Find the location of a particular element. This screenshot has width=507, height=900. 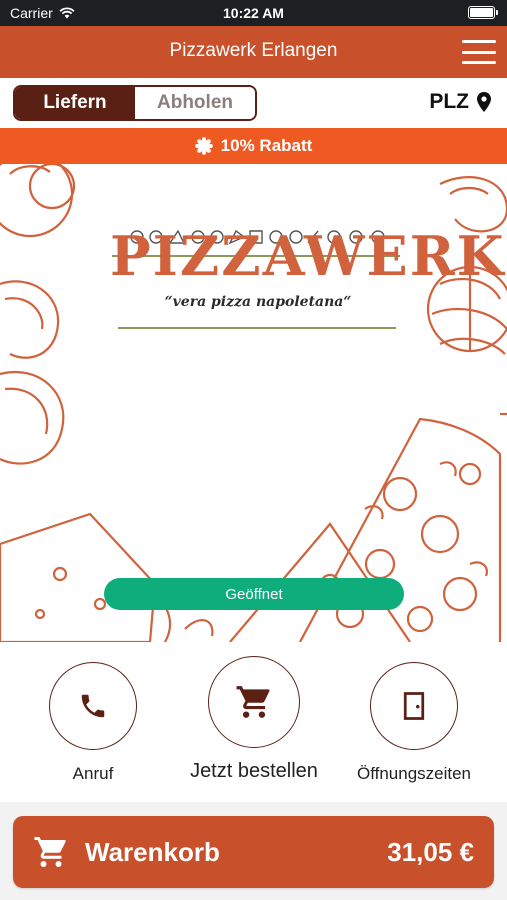

discount-banner: 10% Rabatt is located at coordinates (253, 146).